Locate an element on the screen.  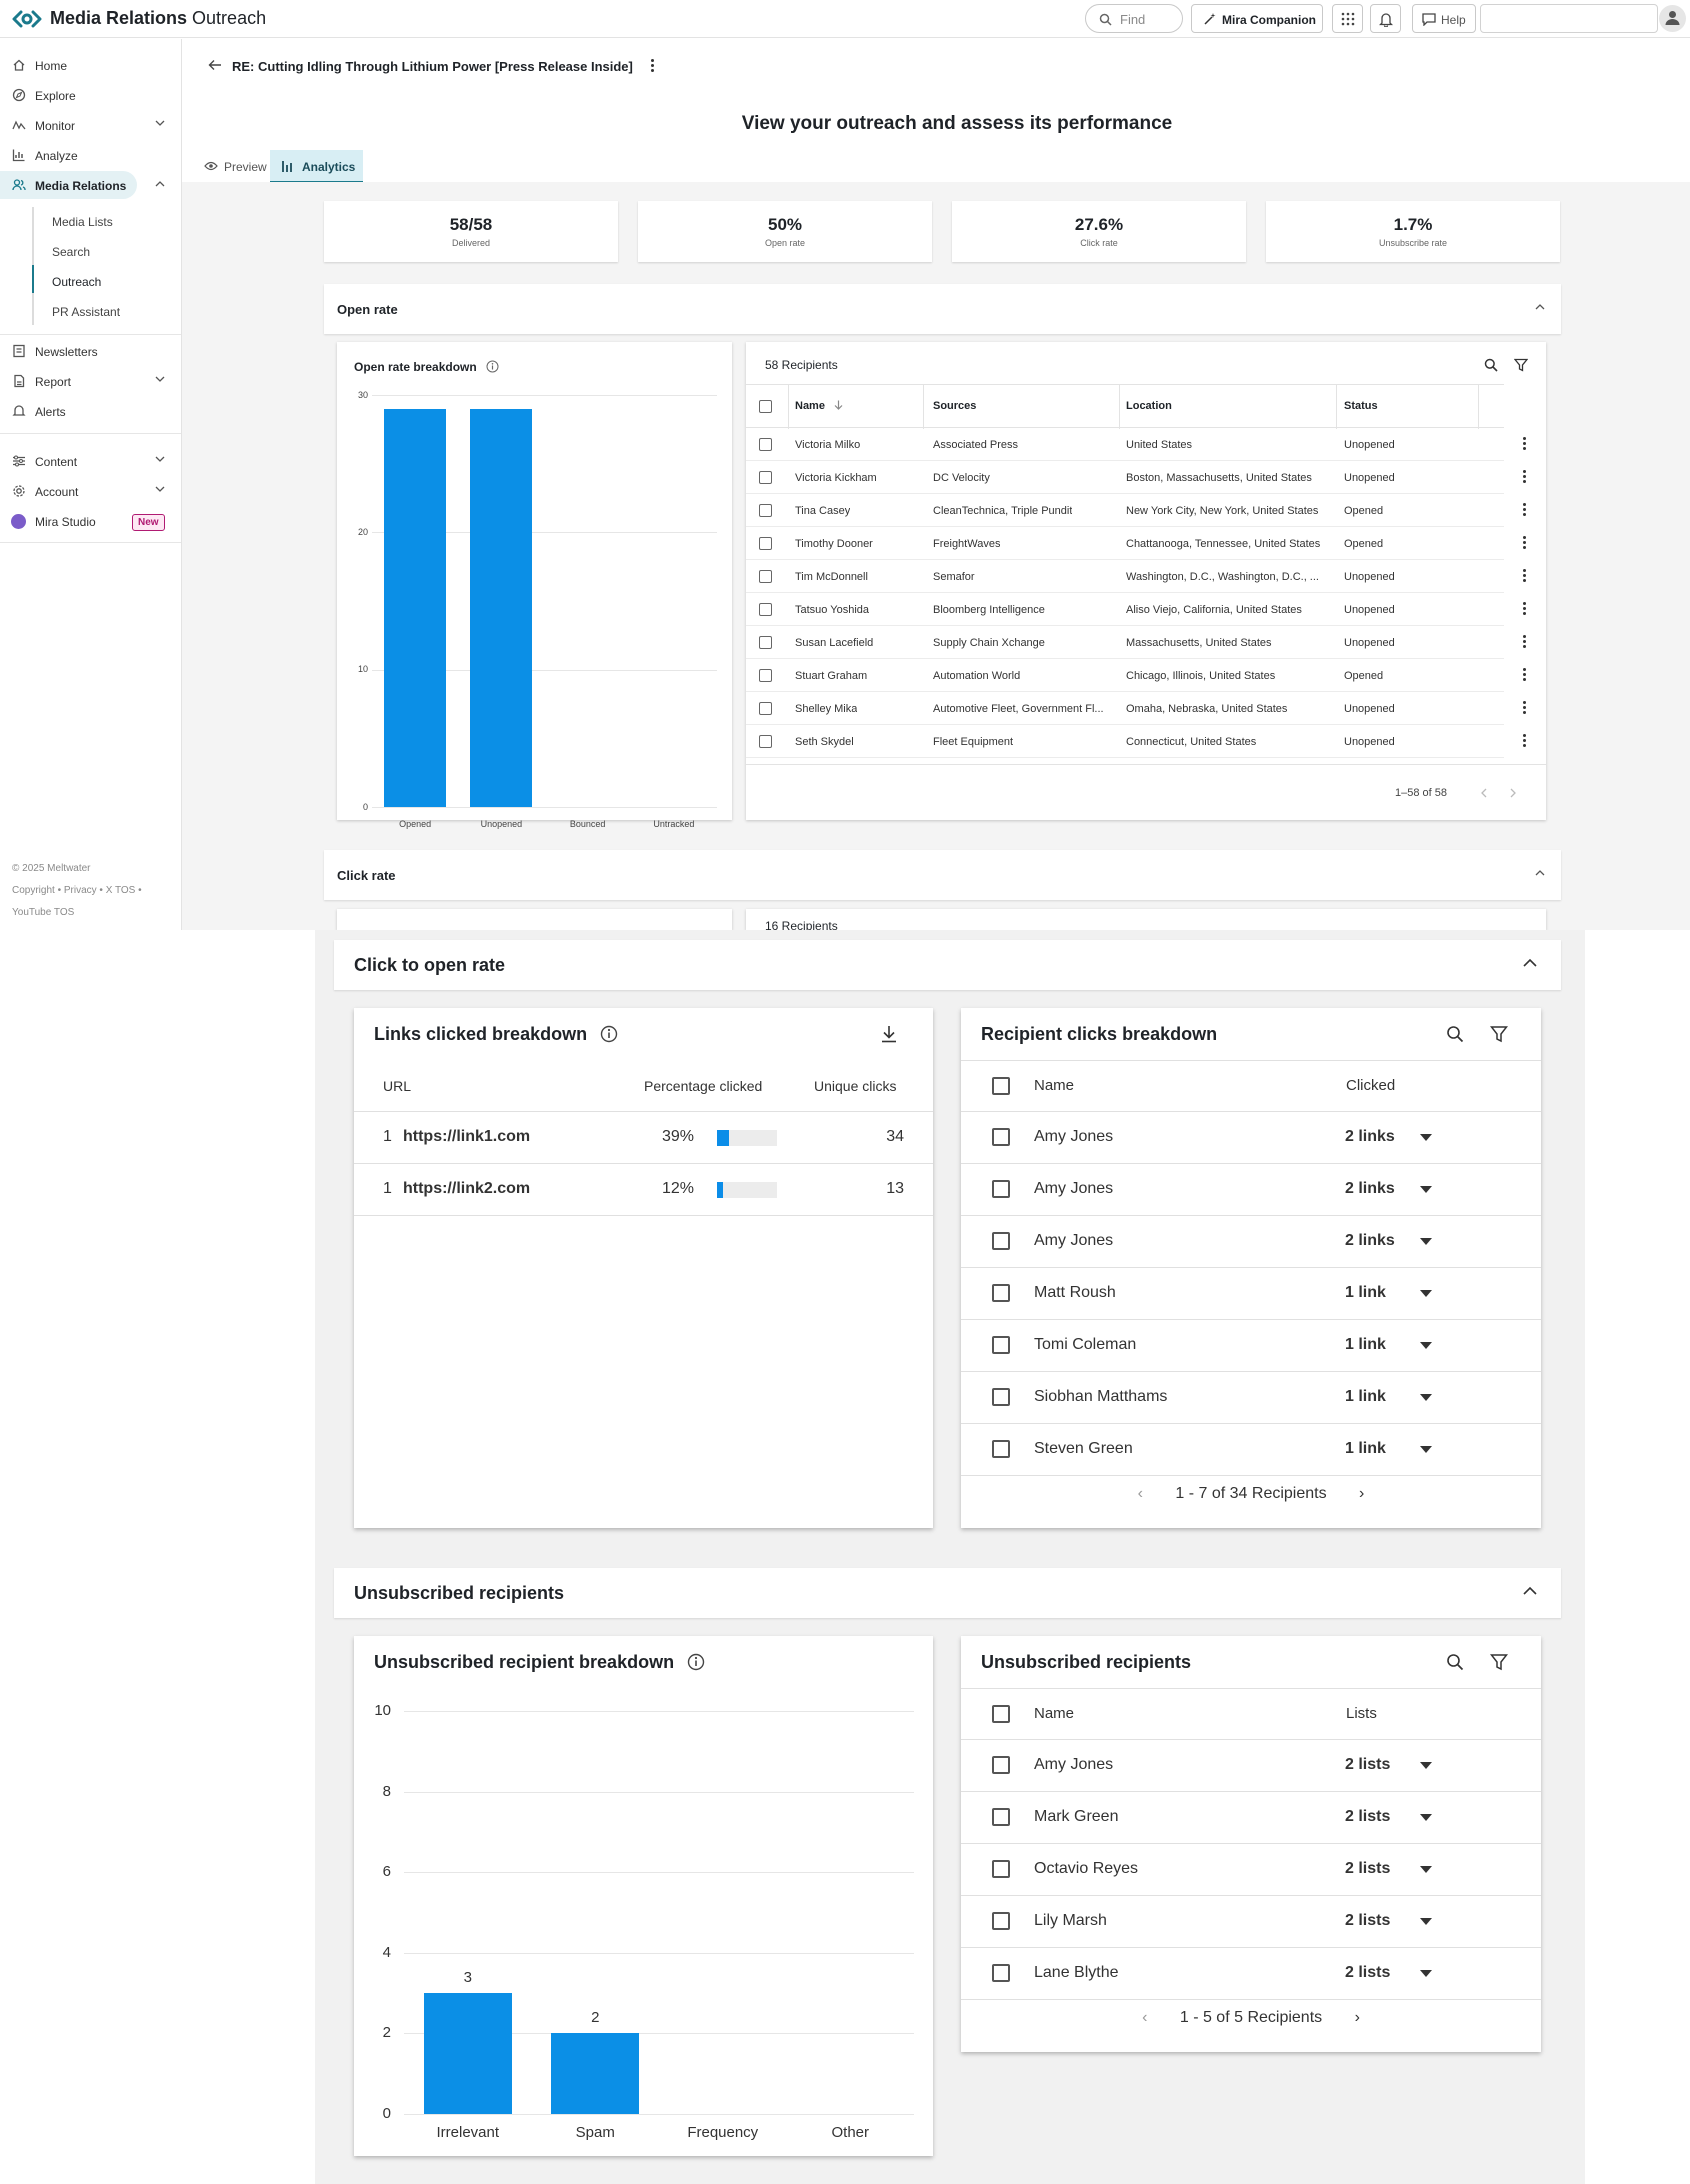
clicked-count-dropdown: 2 links is located at coordinates (1370, 1137).